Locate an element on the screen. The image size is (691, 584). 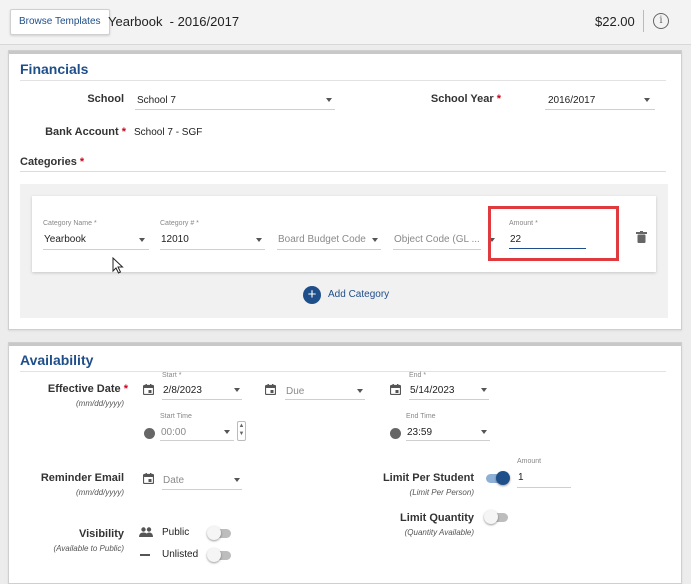
add-category-icon: + is located at coordinates (312, 295).